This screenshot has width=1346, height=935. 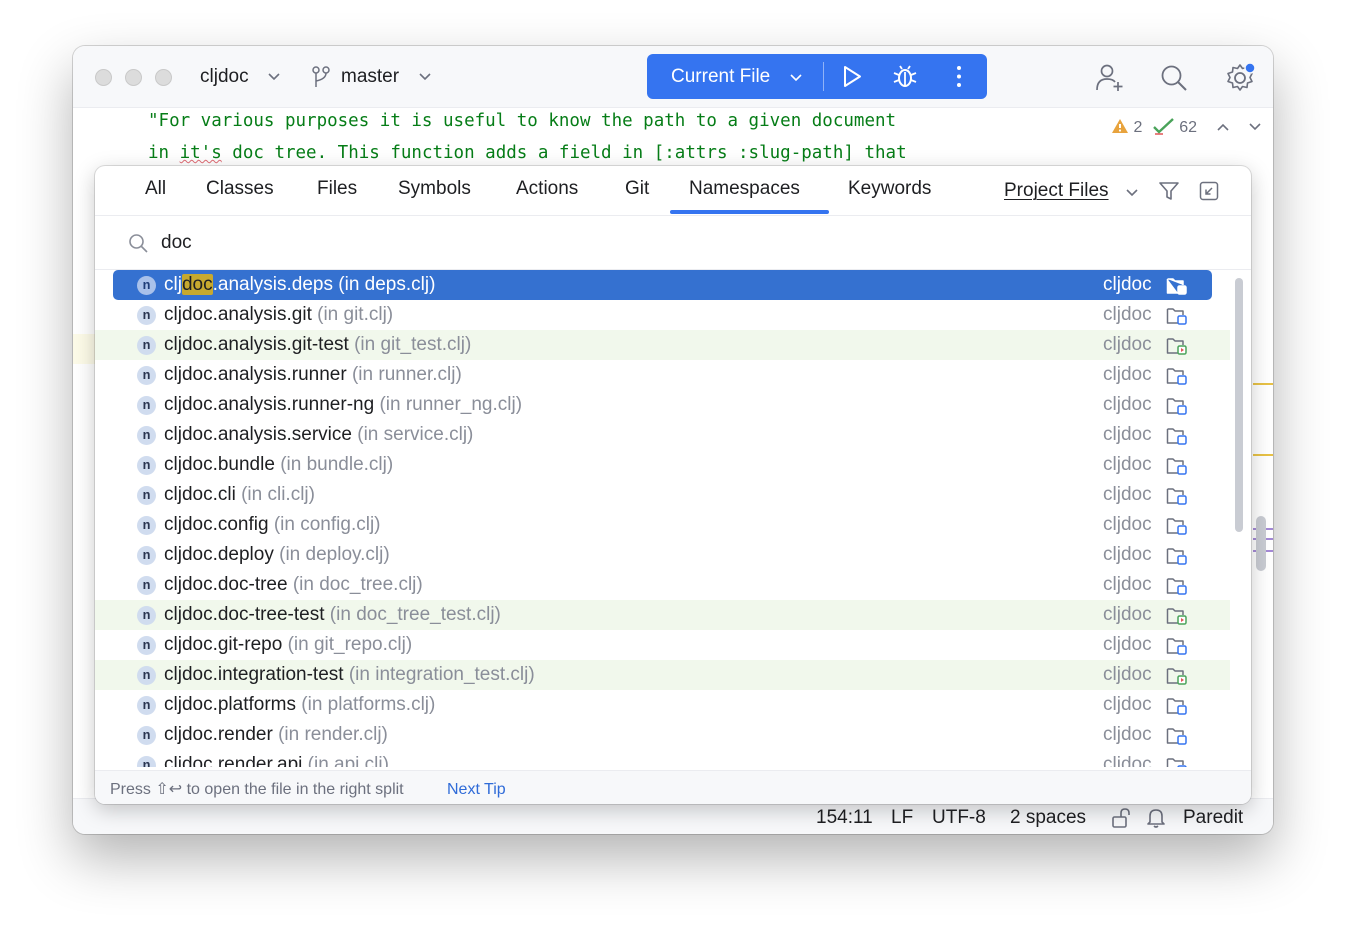 What do you see at coordinates (155, 189) in the screenshot?
I see `tab-all: All` at bounding box center [155, 189].